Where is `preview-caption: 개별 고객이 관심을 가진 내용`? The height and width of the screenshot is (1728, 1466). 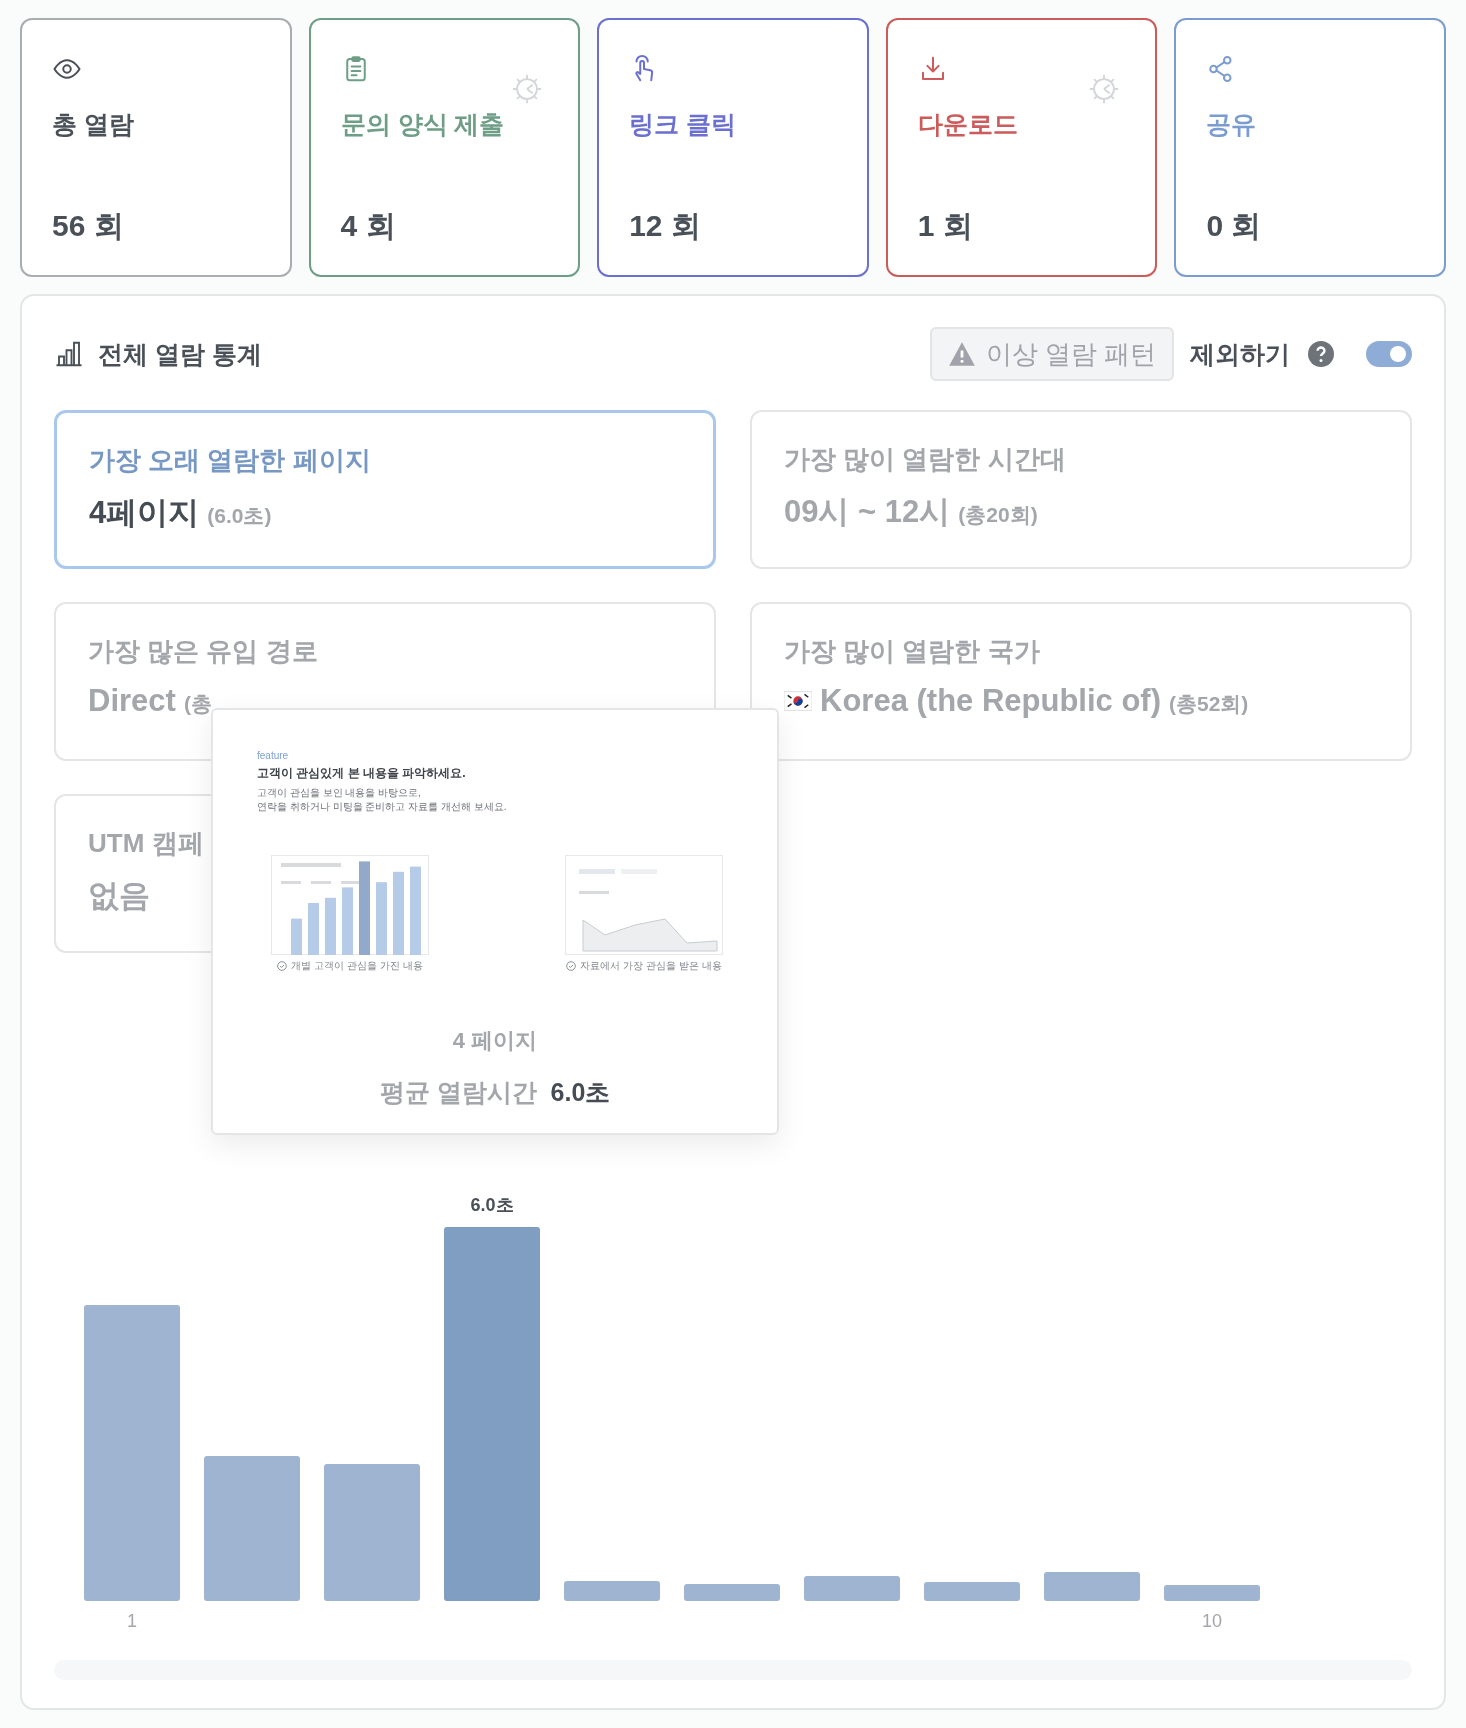
preview-caption: 개별 고객이 관심을 가진 내용 is located at coordinates (350, 966).